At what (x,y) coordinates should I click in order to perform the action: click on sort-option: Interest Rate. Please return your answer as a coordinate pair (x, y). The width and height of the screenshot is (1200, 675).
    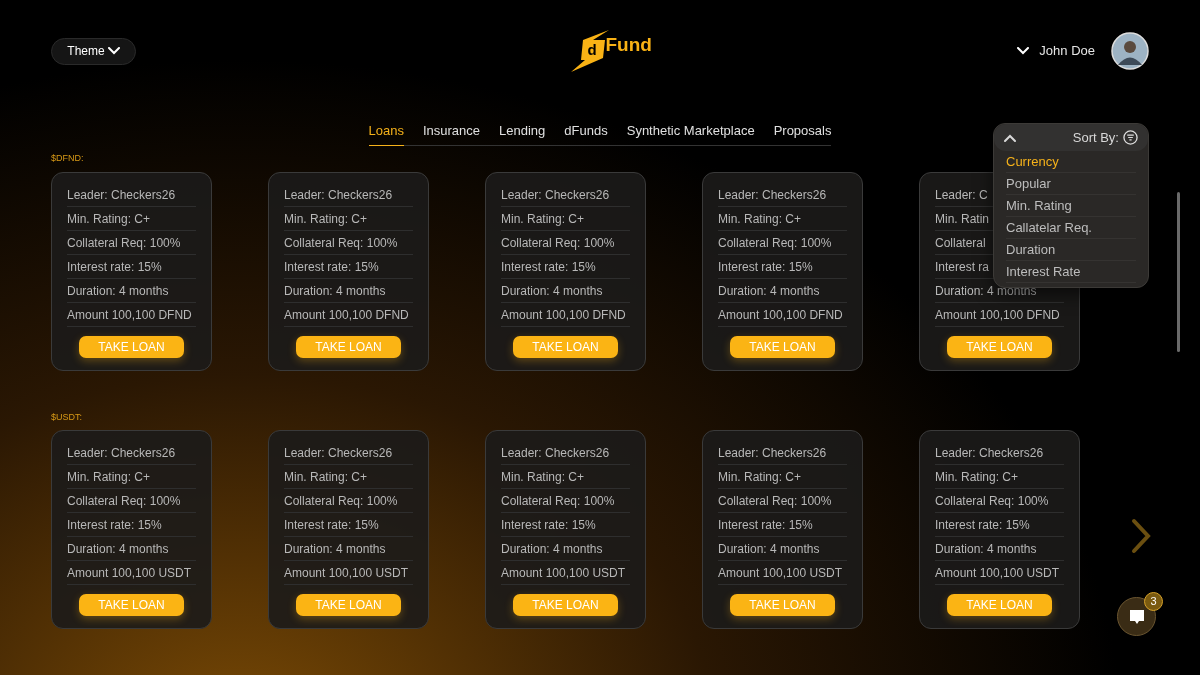
    Looking at the image, I should click on (1071, 272).